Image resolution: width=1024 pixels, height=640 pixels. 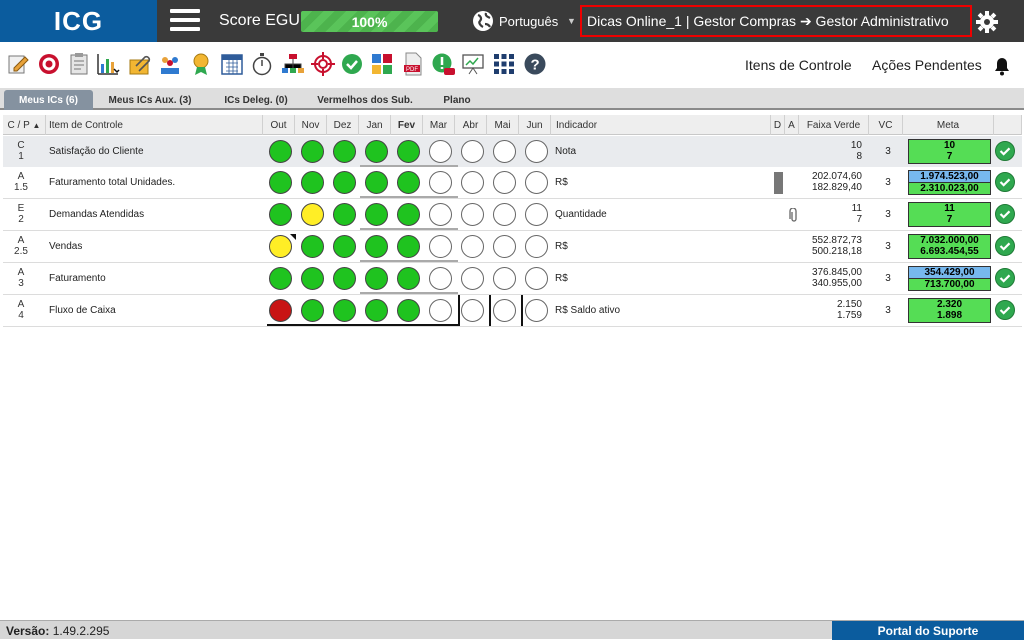 I want to click on meta-box: 354.429,00 713.700,00, so click(x=949, y=278).